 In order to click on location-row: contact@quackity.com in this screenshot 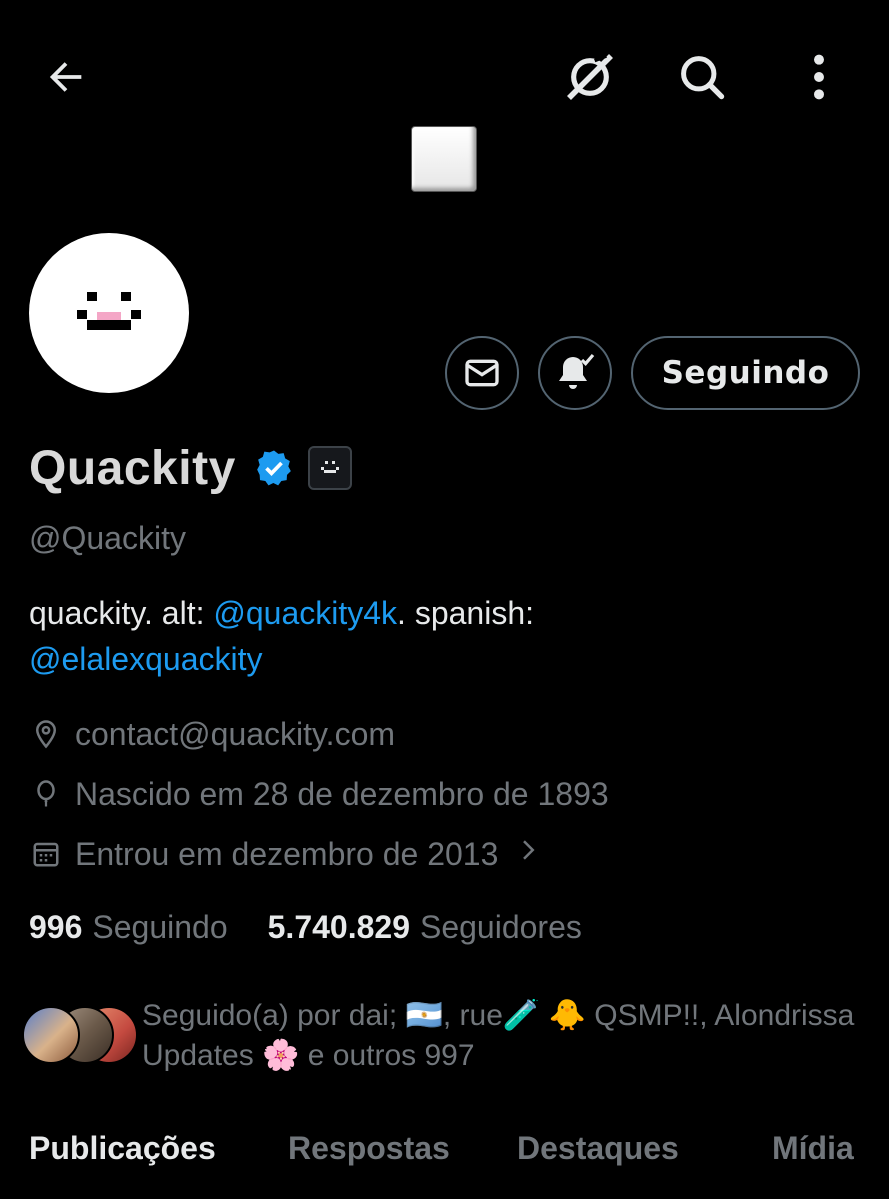, I will do `click(212, 734)`.